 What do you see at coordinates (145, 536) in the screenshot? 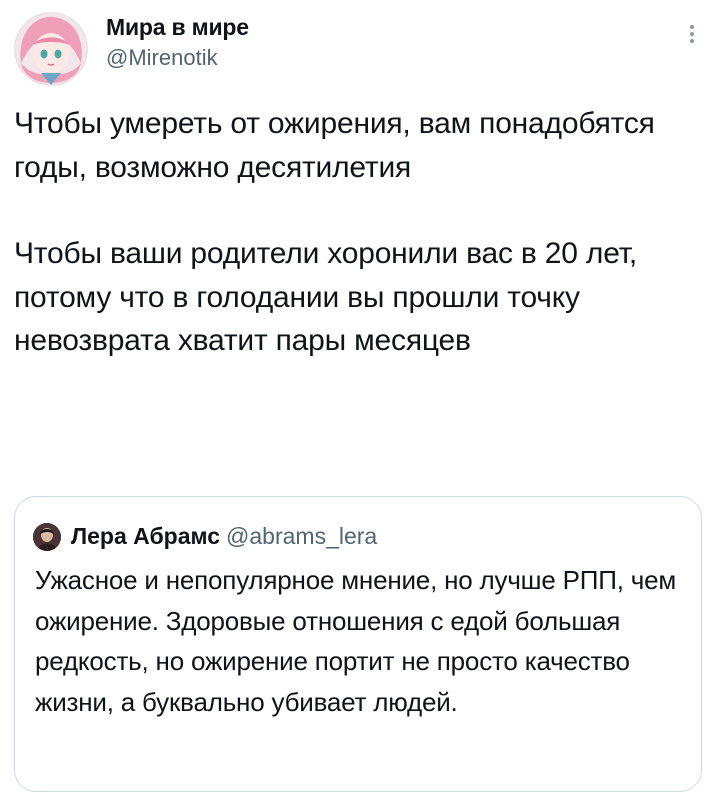
I see `quoted-author-display-name: Лера Абрамс` at bounding box center [145, 536].